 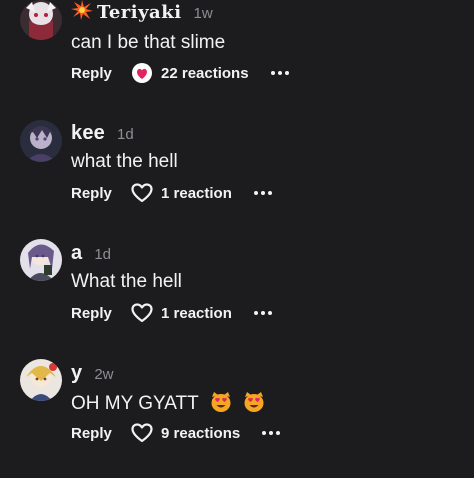 What do you see at coordinates (205, 73) in the screenshot?
I see `reactions-count: 22 reactions` at bounding box center [205, 73].